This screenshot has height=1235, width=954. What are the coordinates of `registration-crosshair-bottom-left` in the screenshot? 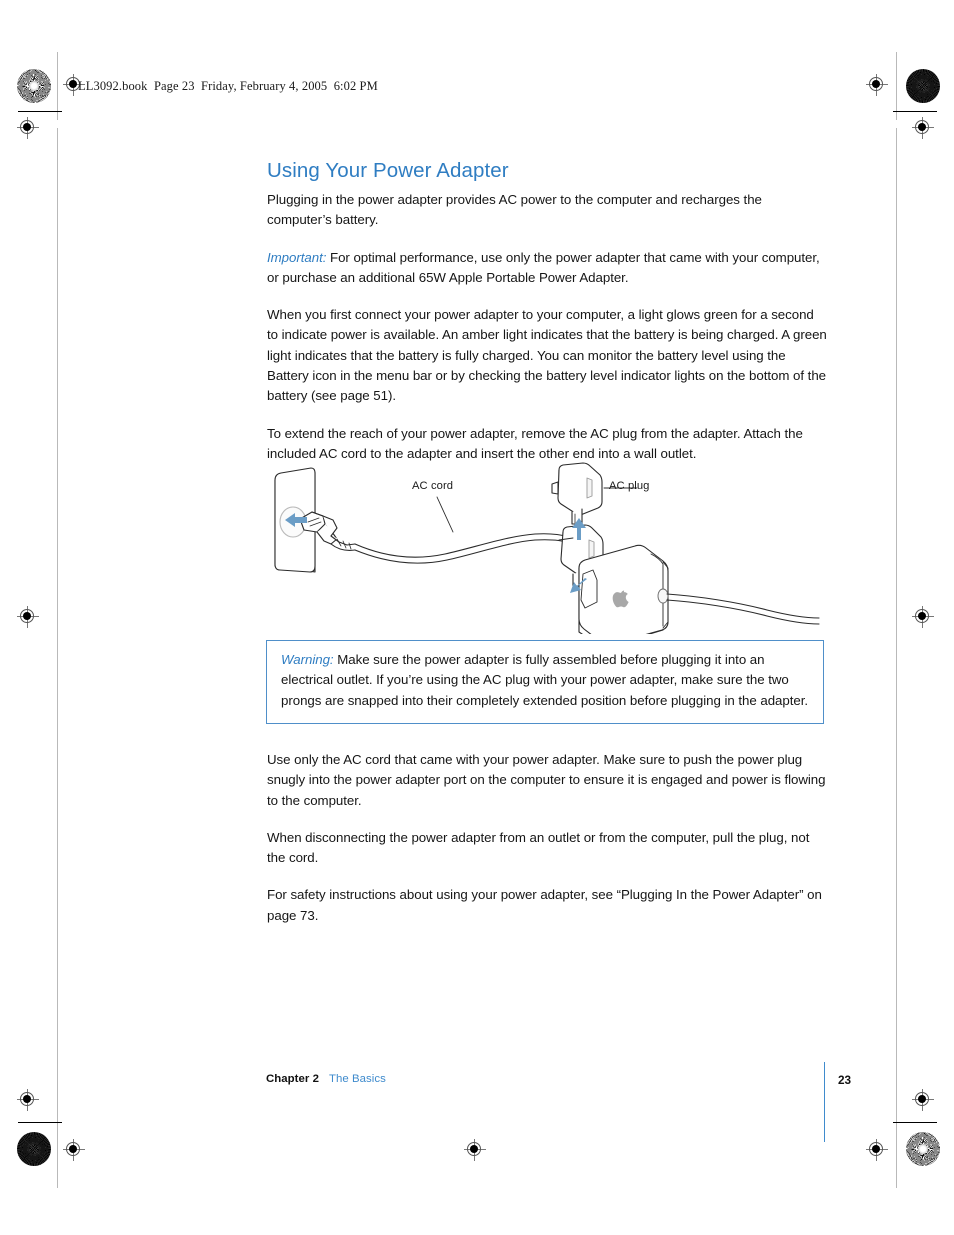 It's located at (74, 1150).